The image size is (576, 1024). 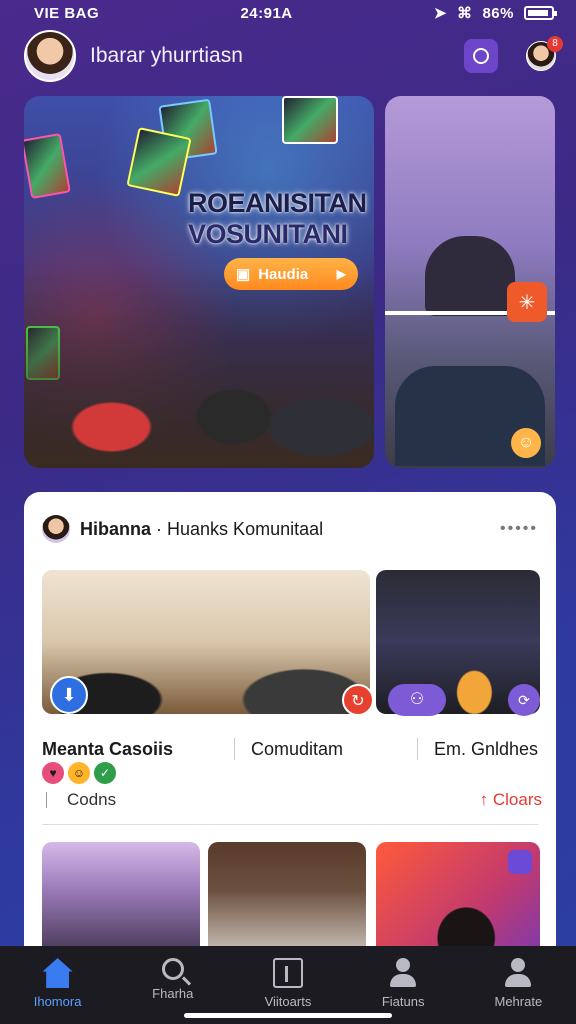 I want to click on feed-meta: Codns ↑ Cloars, so click(x=294, y=800).